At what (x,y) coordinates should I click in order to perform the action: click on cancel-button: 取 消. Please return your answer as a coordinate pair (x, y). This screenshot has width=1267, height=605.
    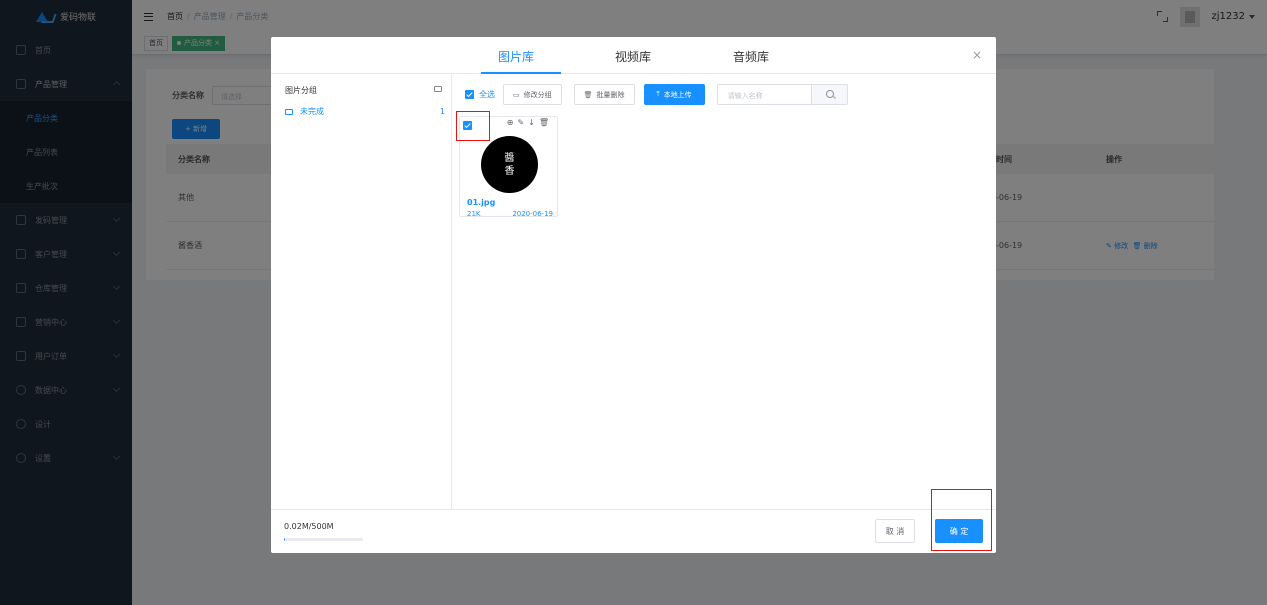
    Looking at the image, I should click on (895, 531).